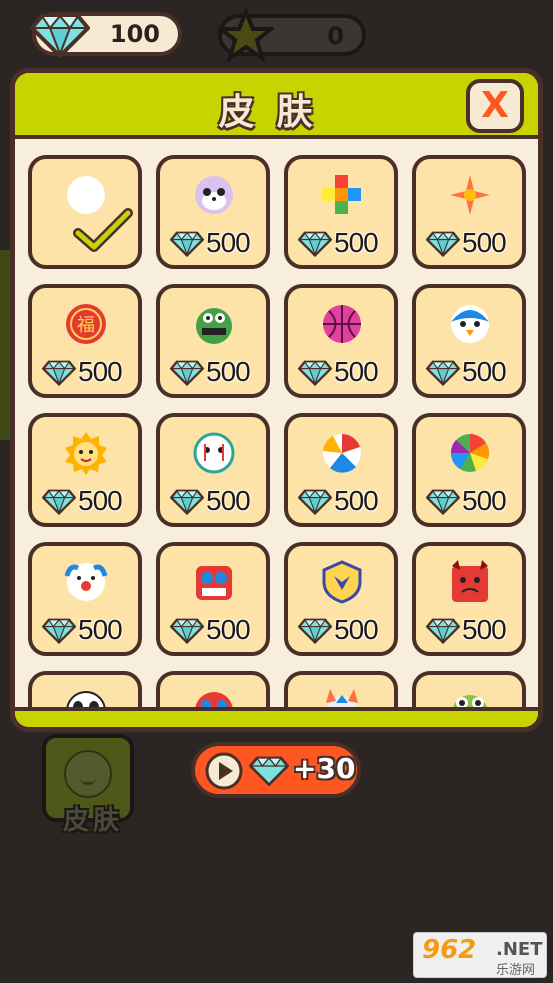  Describe the element at coordinates (276, 112) in the screenshot. I see `panel-title: 皮肤` at that location.